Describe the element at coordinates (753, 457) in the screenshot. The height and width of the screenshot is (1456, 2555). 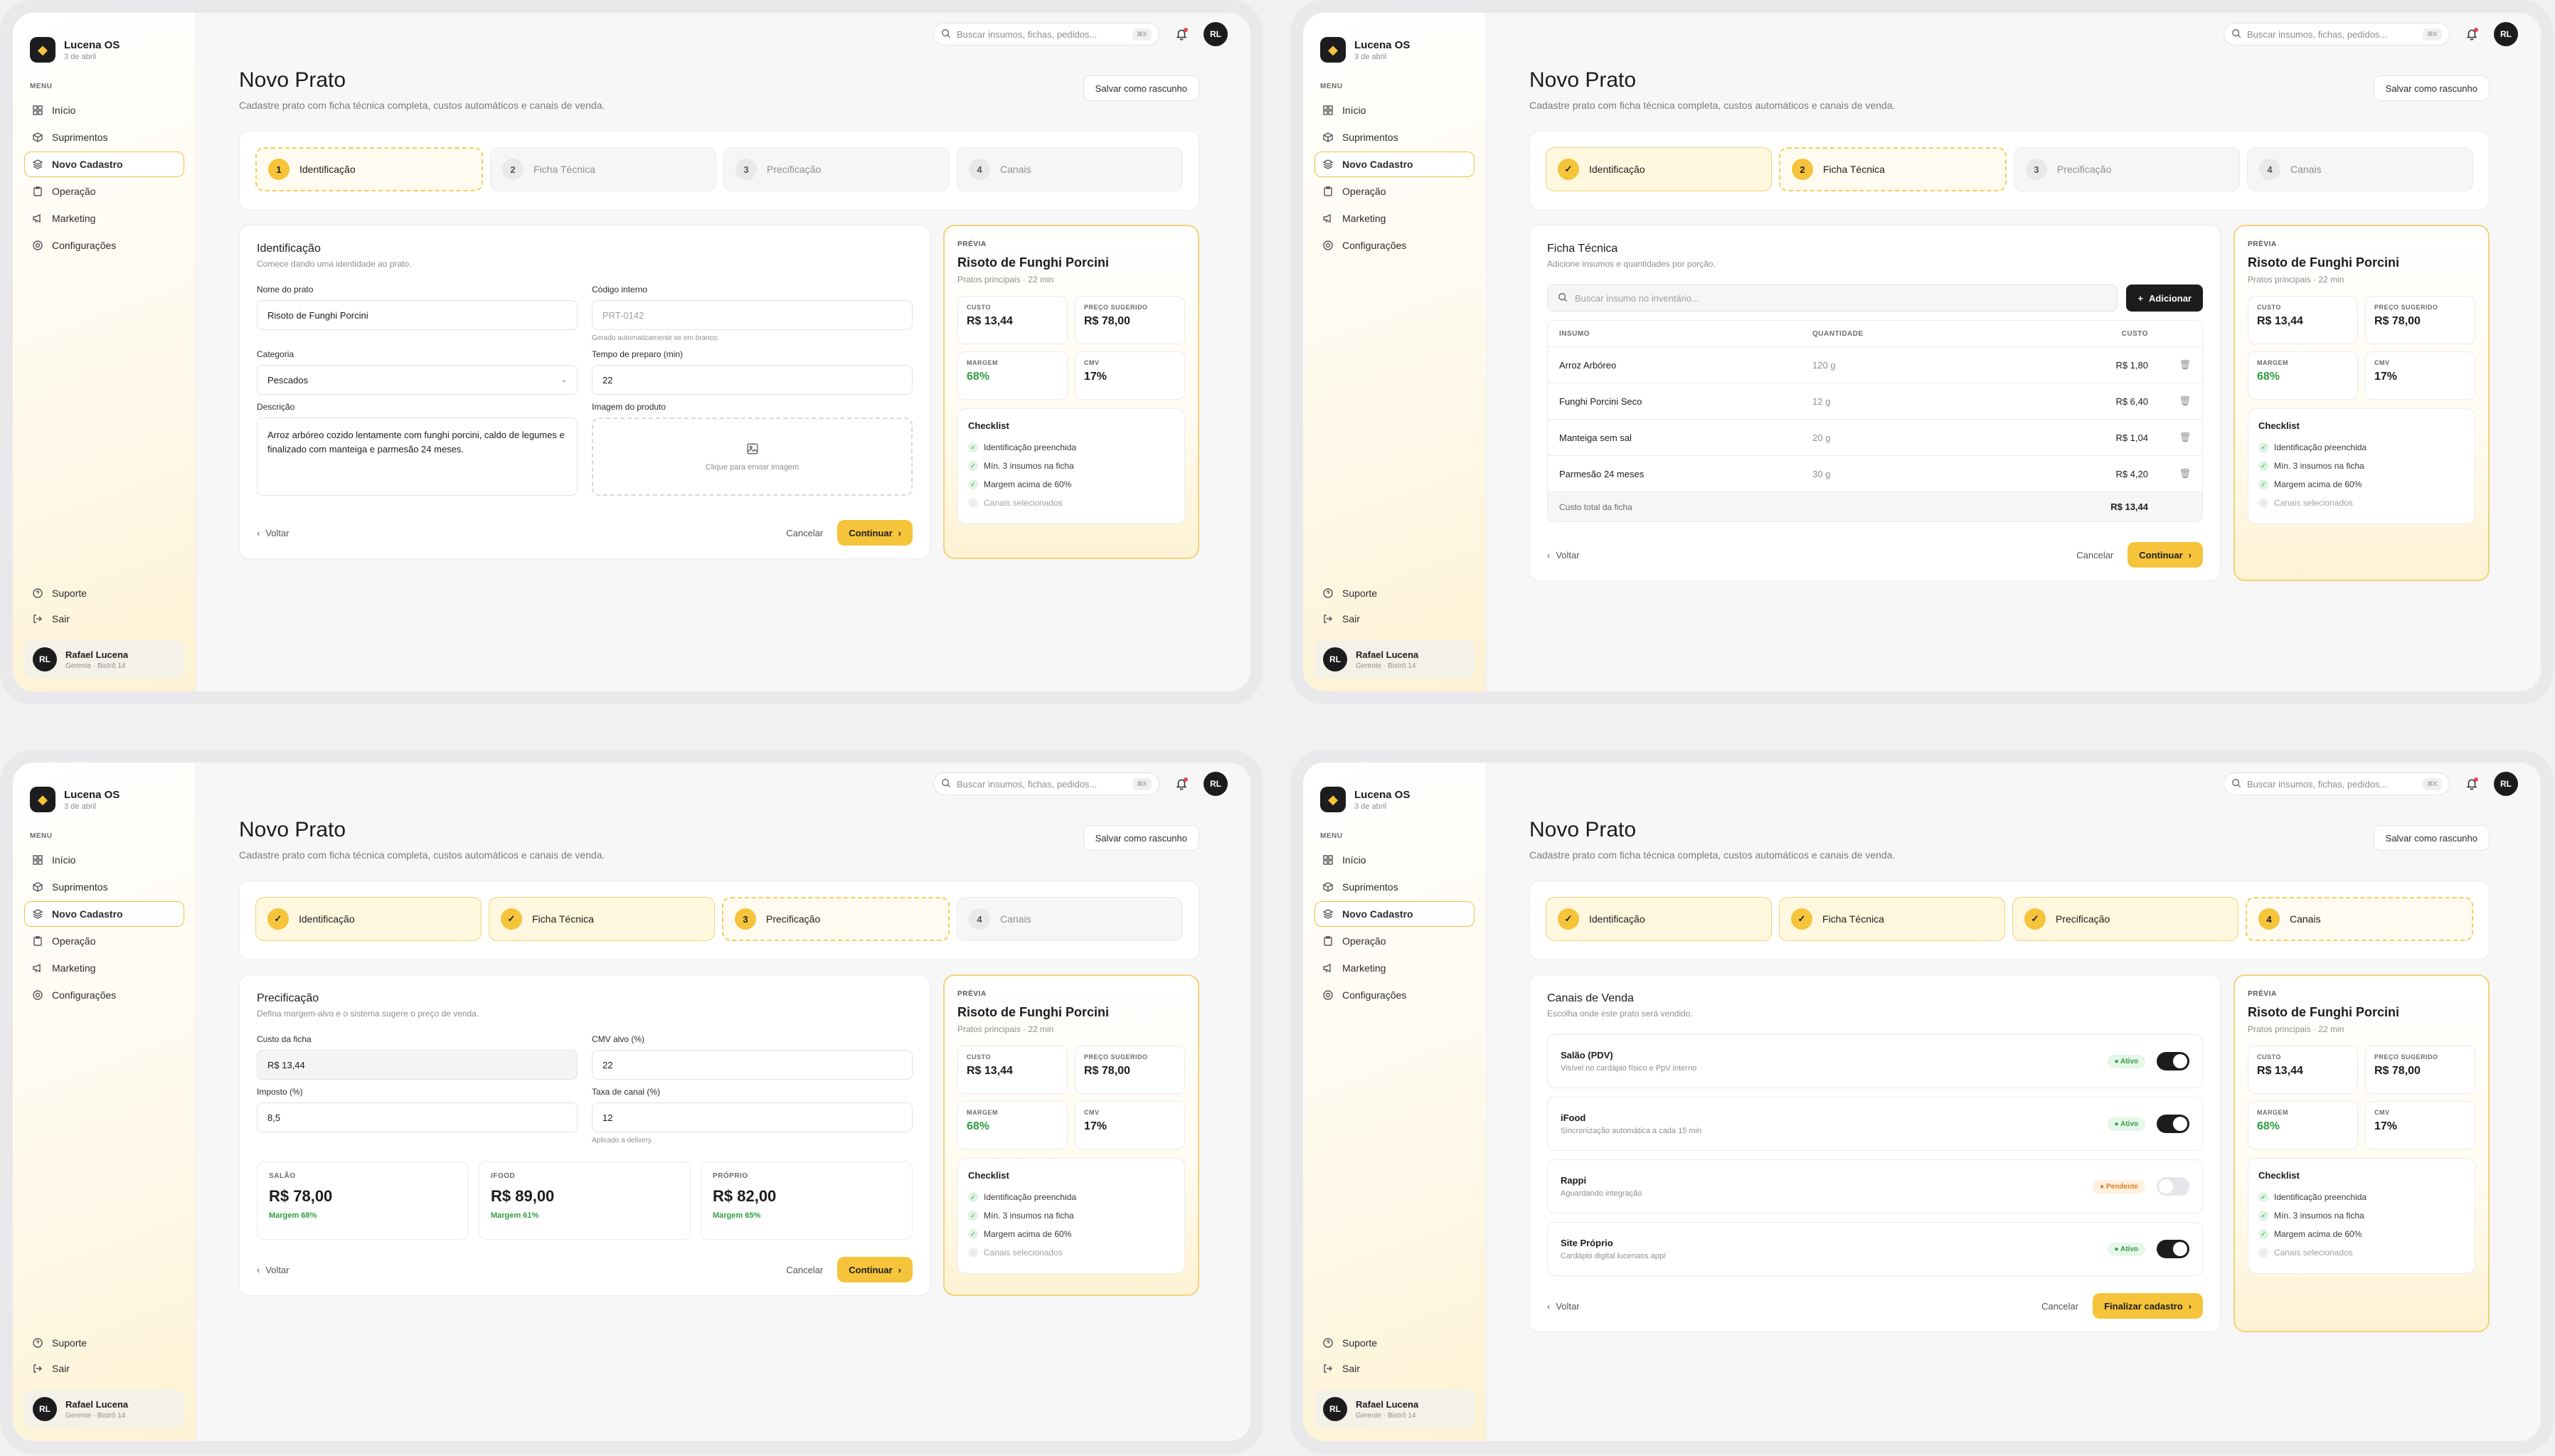
I see `image-upload: Clique para enviar imagem` at that location.